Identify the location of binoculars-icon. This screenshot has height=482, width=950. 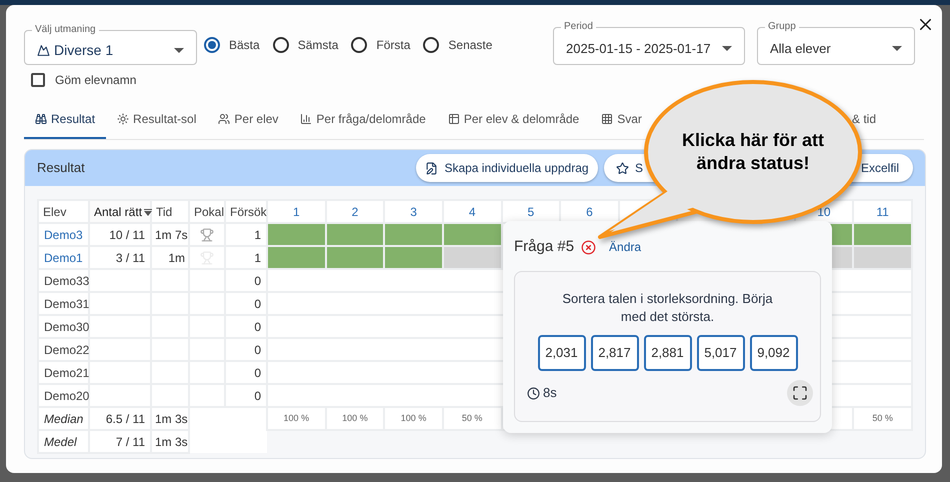
(41, 119).